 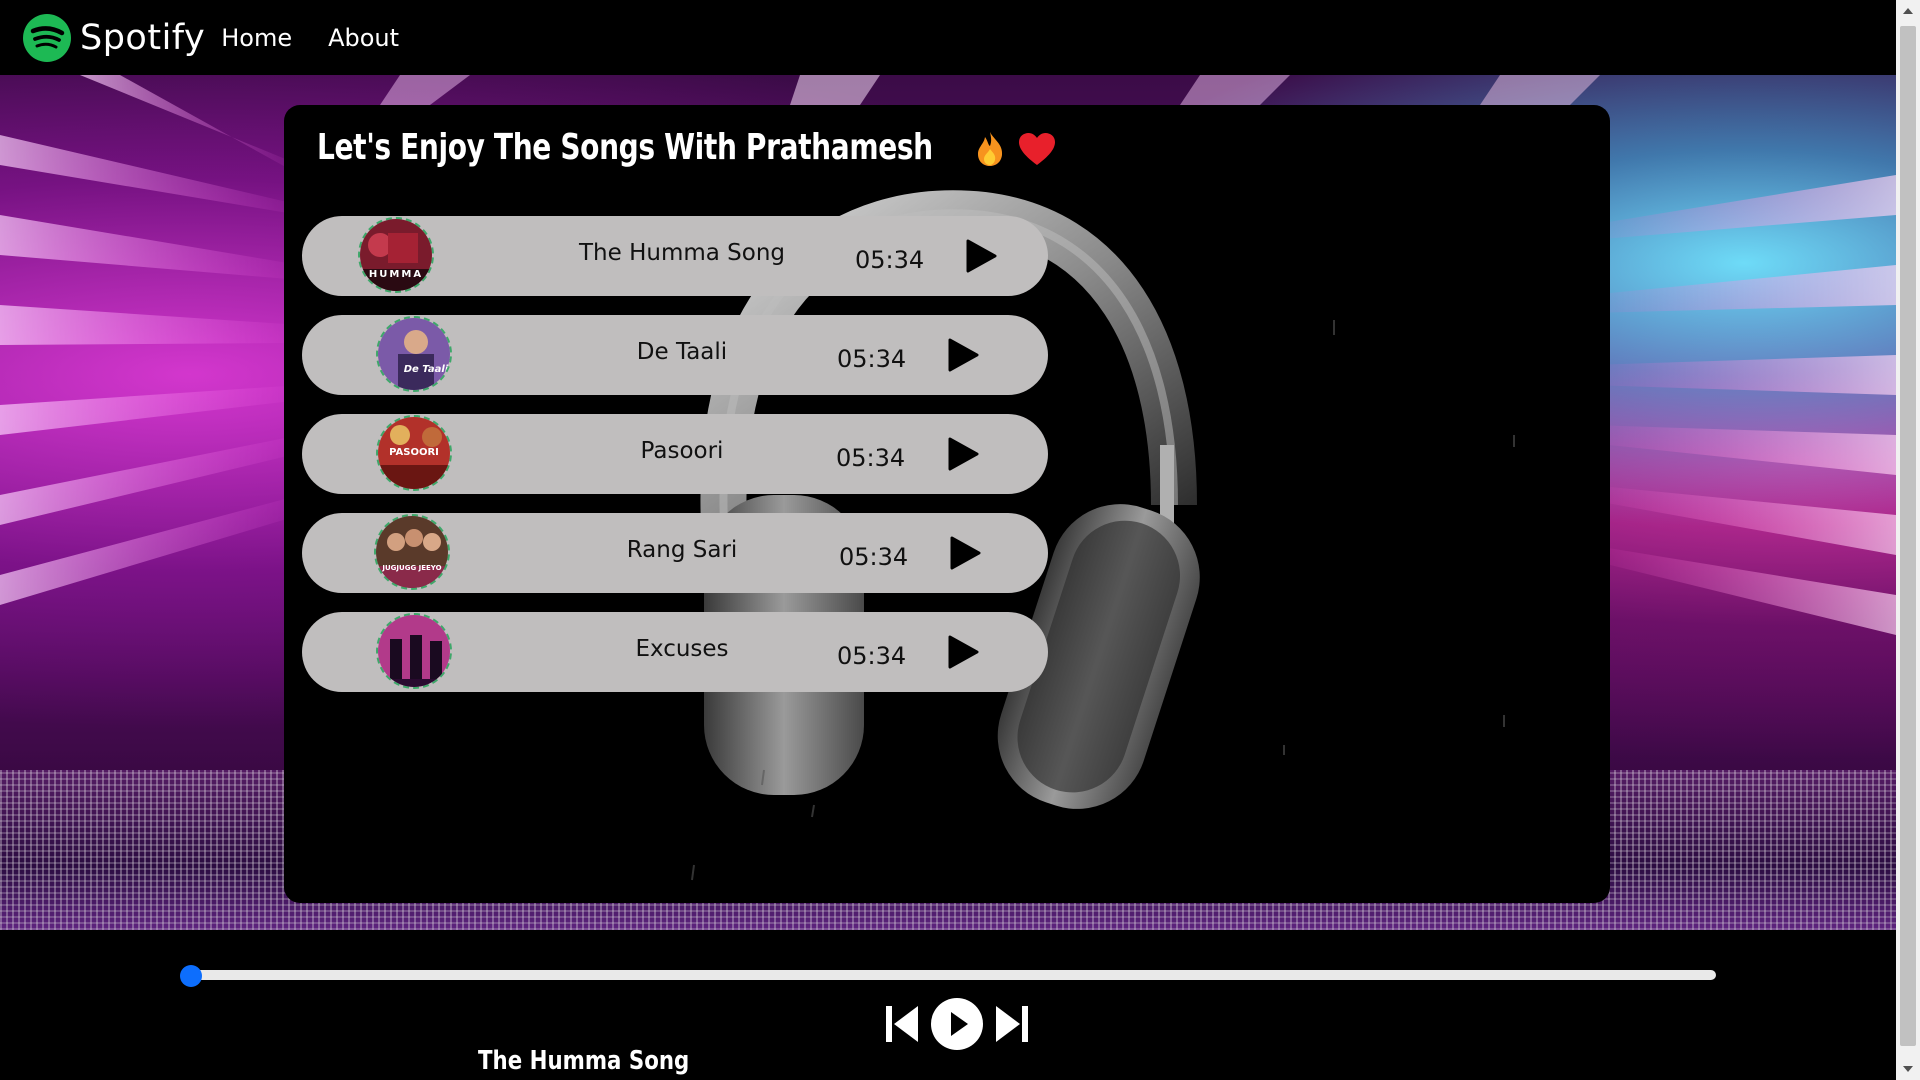 What do you see at coordinates (1908, 1069) in the screenshot?
I see `scroll-down-arrow-icon` at bounding box center [1908, 1069].